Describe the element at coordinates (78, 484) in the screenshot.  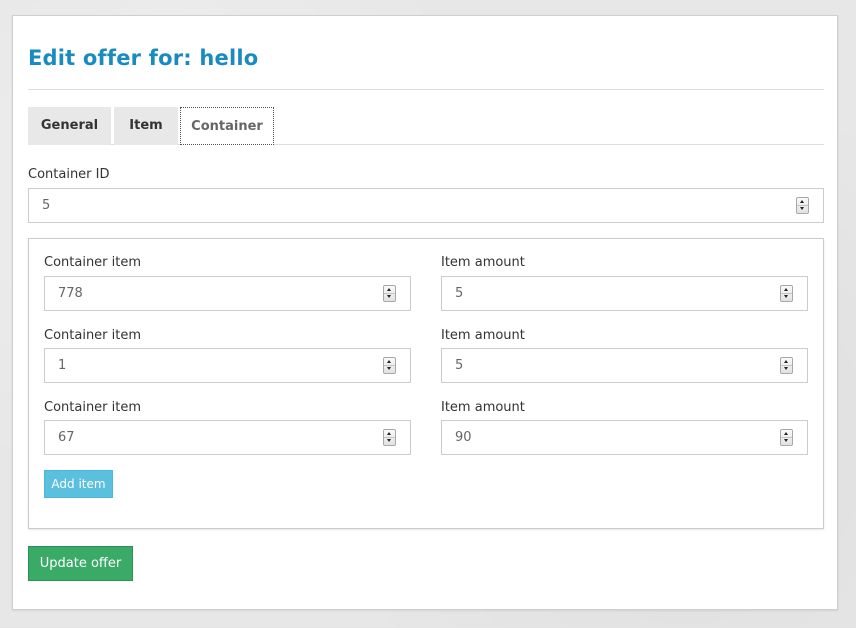
I see `add-item-button: Add item` at that location.